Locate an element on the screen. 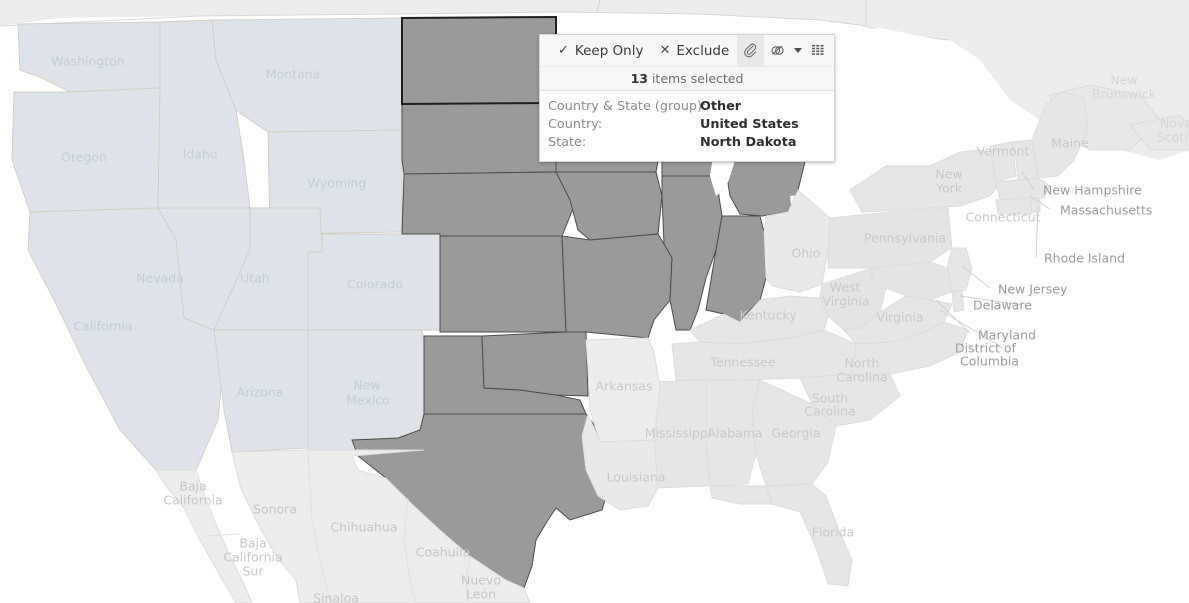  state-delaware is located at coordinates (958, 301).